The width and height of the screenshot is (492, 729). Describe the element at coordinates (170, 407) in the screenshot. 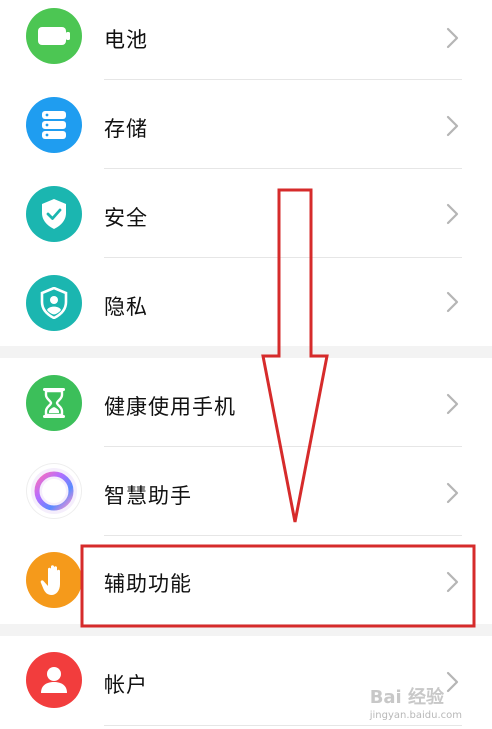

I see `settings-item-label: 健康使用手机` at that location.